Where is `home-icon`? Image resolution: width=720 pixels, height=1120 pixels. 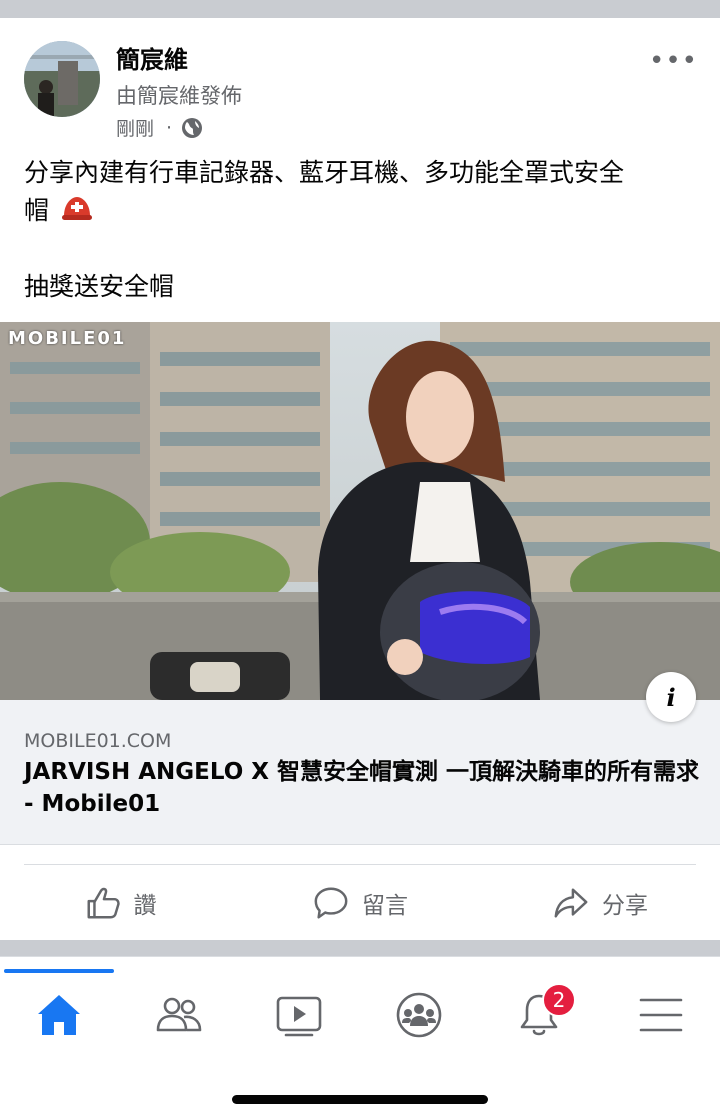
home-icon is located at coordinates (59, 1015).